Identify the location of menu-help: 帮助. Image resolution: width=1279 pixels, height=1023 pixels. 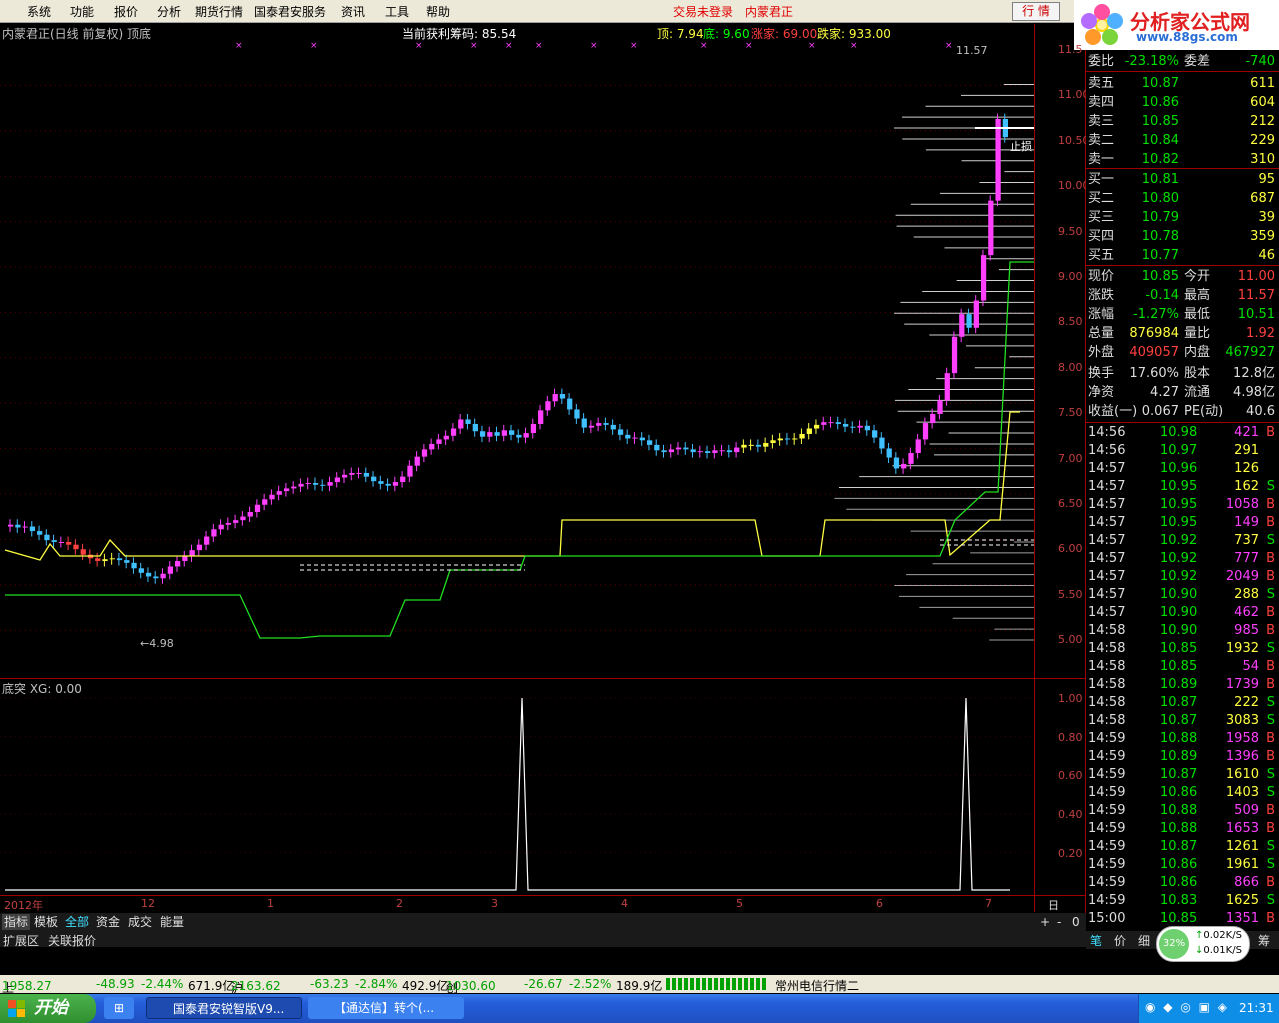
(438, 11).